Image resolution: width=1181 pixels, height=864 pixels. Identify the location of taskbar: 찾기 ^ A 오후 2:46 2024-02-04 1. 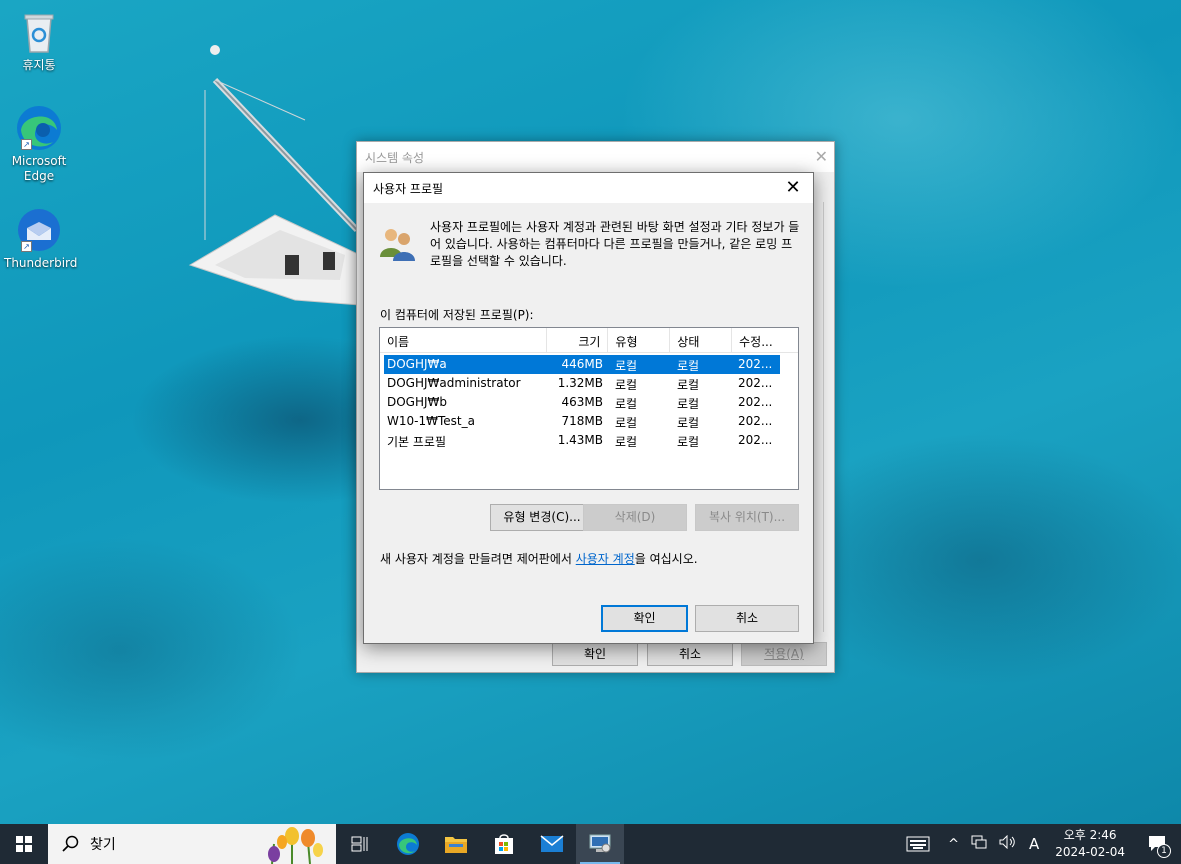
(590, 844).